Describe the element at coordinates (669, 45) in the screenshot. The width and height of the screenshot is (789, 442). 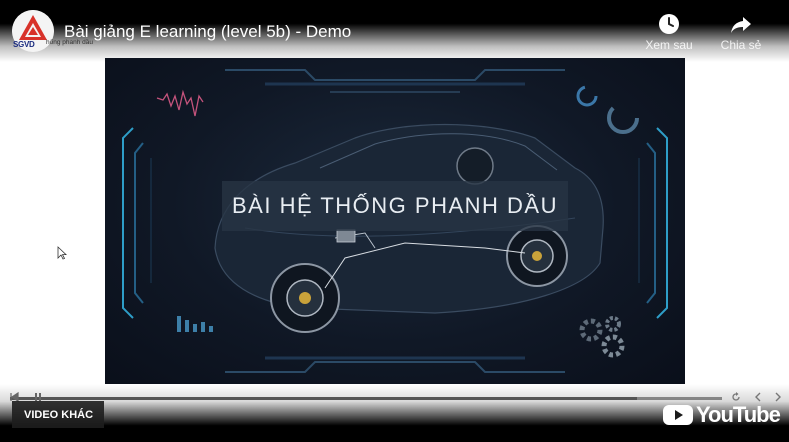
I see `watch-later-label: Xem sau` at that location.